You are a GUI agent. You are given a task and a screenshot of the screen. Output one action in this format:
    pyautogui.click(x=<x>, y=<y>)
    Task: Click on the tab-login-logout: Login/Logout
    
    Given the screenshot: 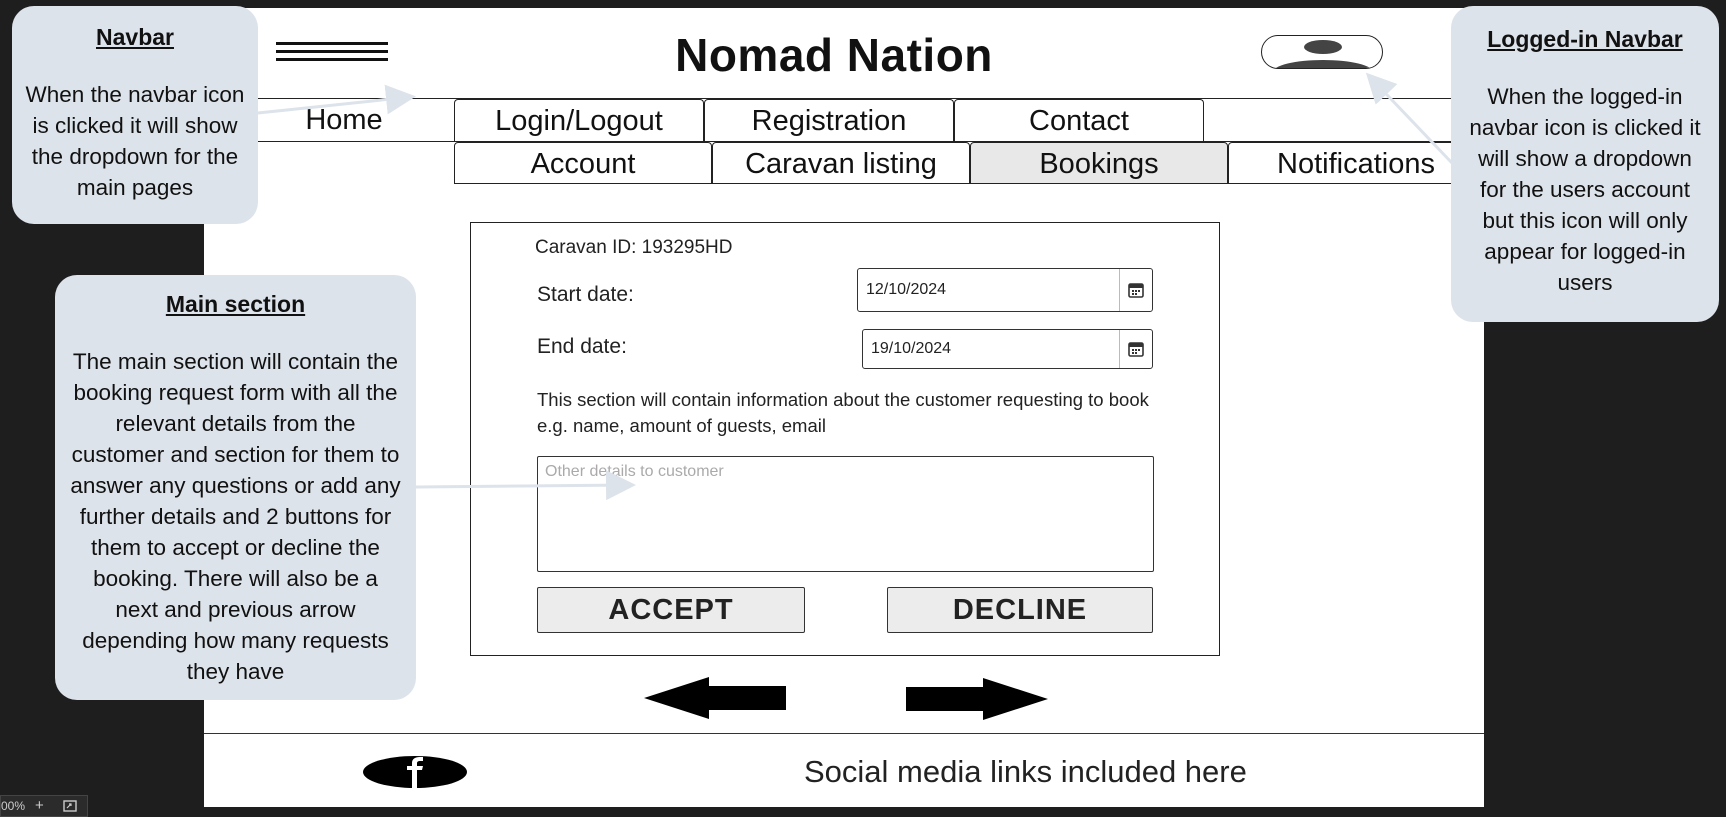 What is the action you would take?
    pyautogui.click(x=579, y=120)
    